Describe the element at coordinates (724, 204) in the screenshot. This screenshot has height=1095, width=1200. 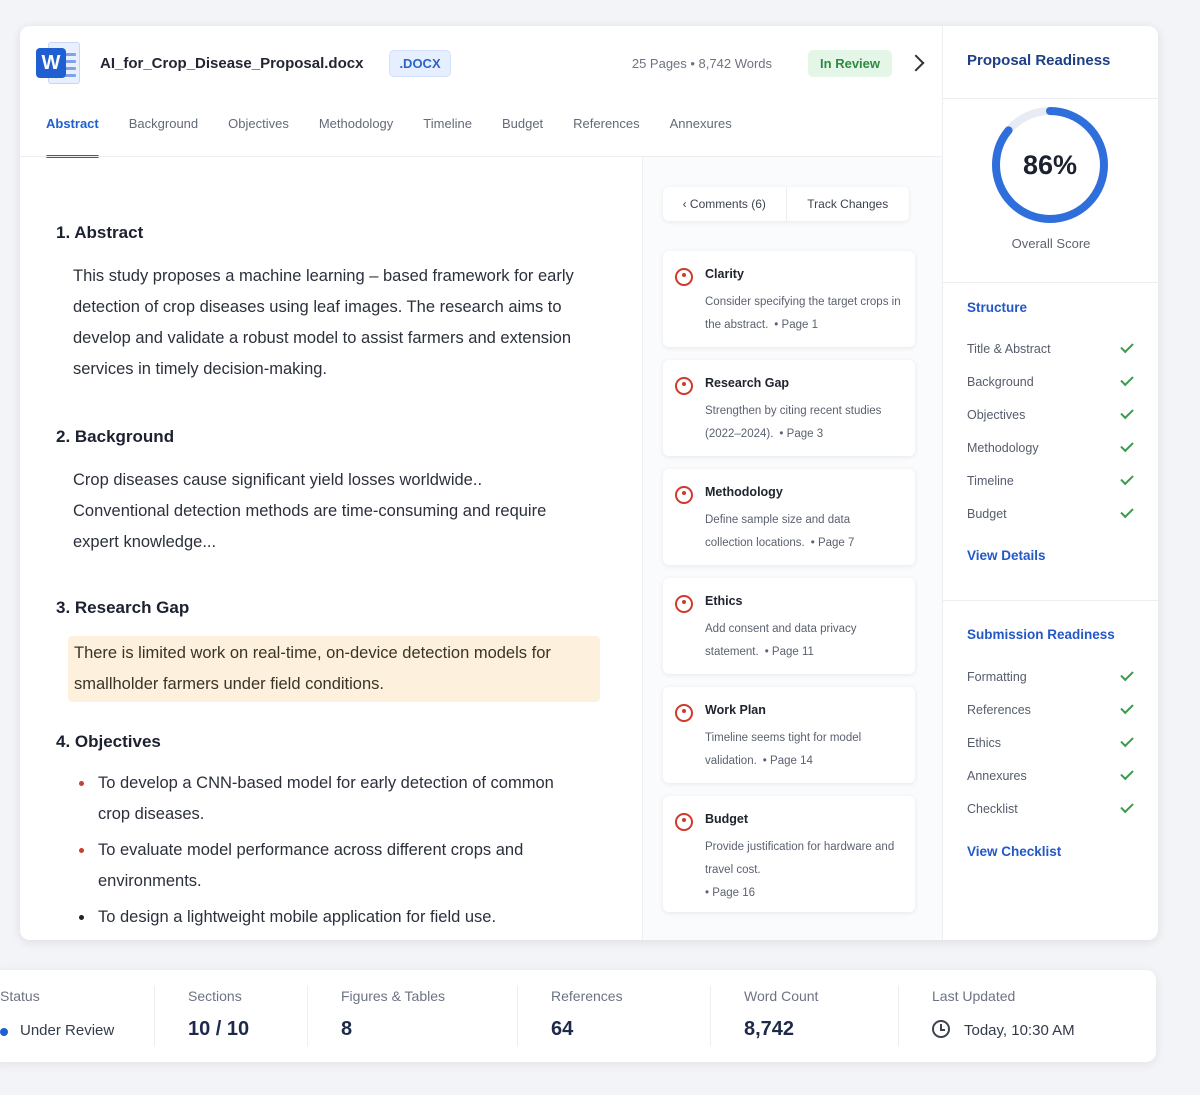
I see `tab-comments: ‹ Comments (6)` at that location.